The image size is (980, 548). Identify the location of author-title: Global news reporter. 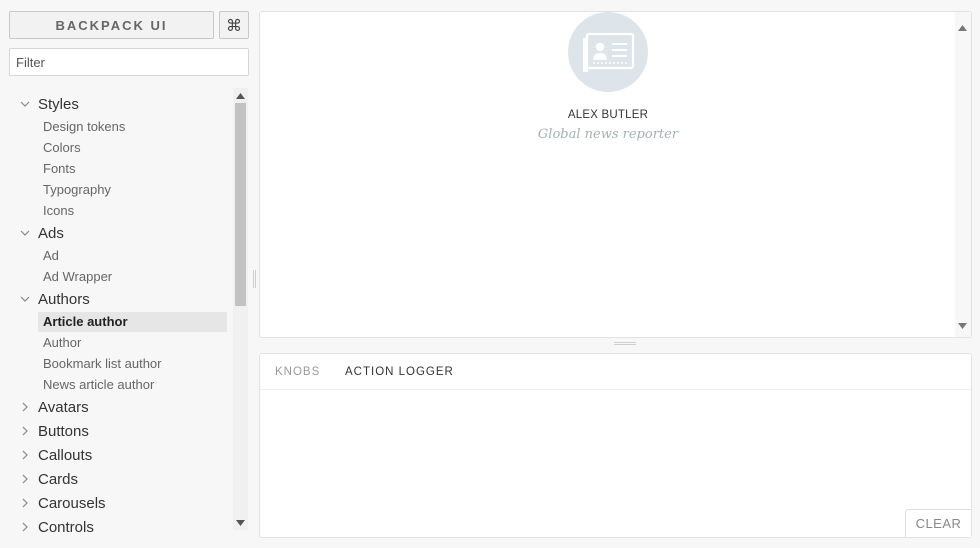
(608, 134).